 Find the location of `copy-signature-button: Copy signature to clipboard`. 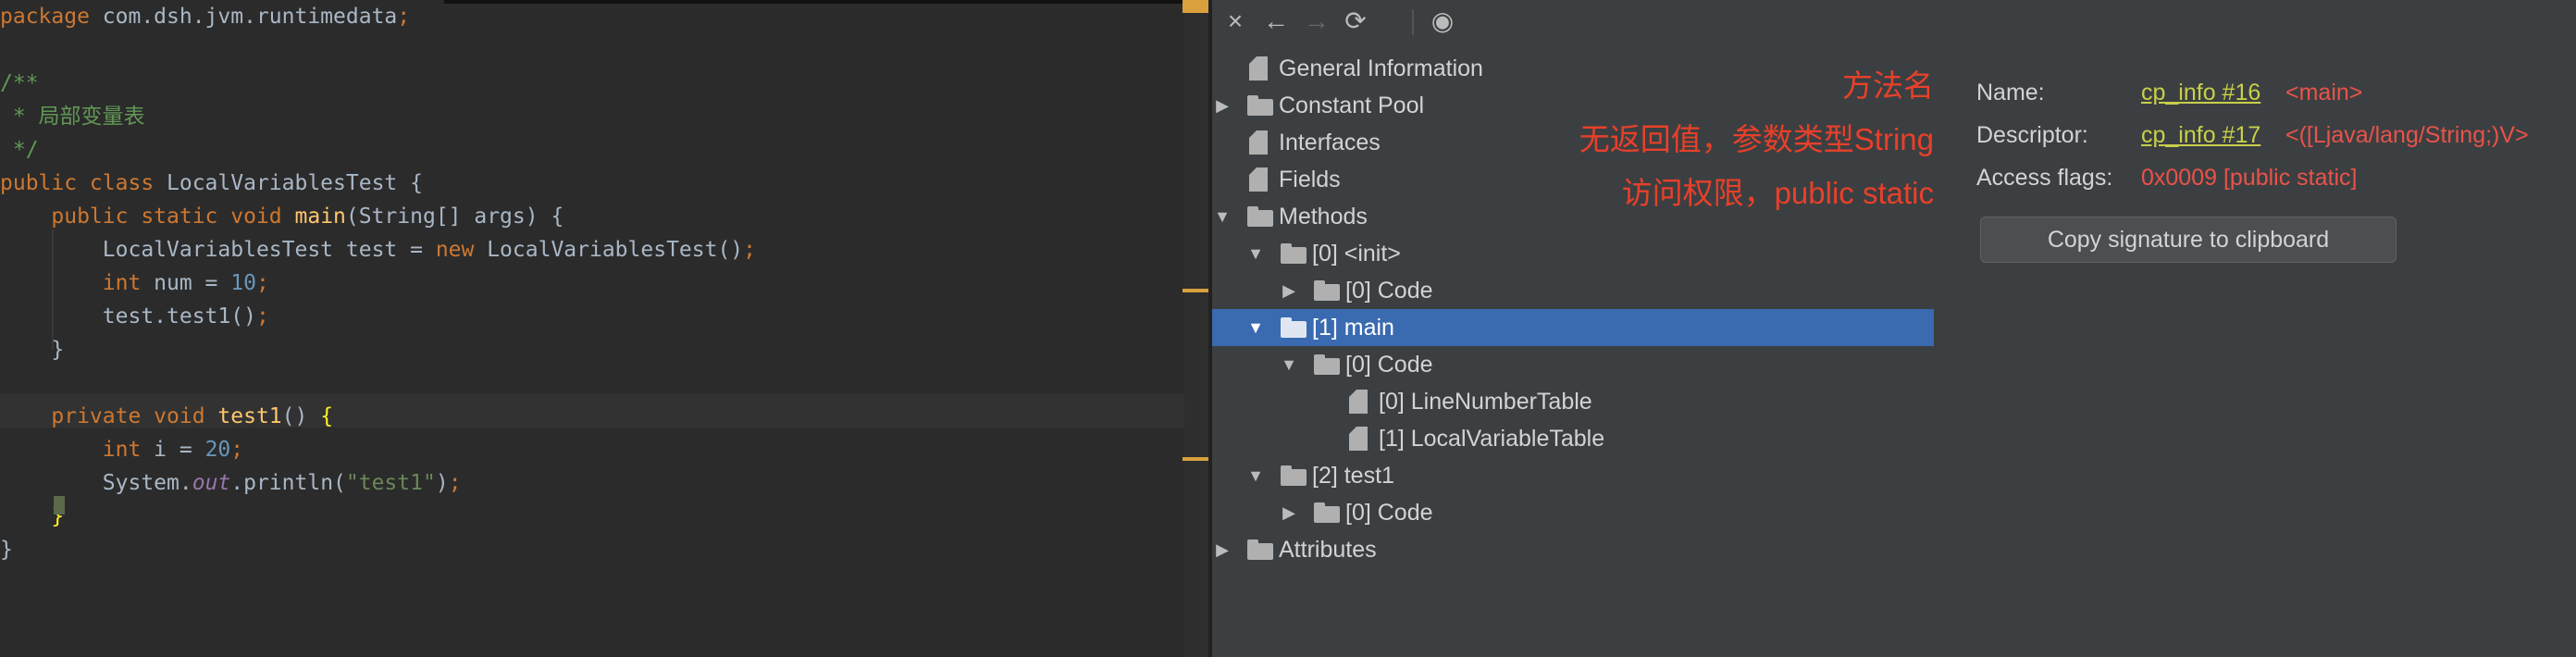

copy-signature-button: Copy signature to clipboard is located at coordinates (2188, 240).